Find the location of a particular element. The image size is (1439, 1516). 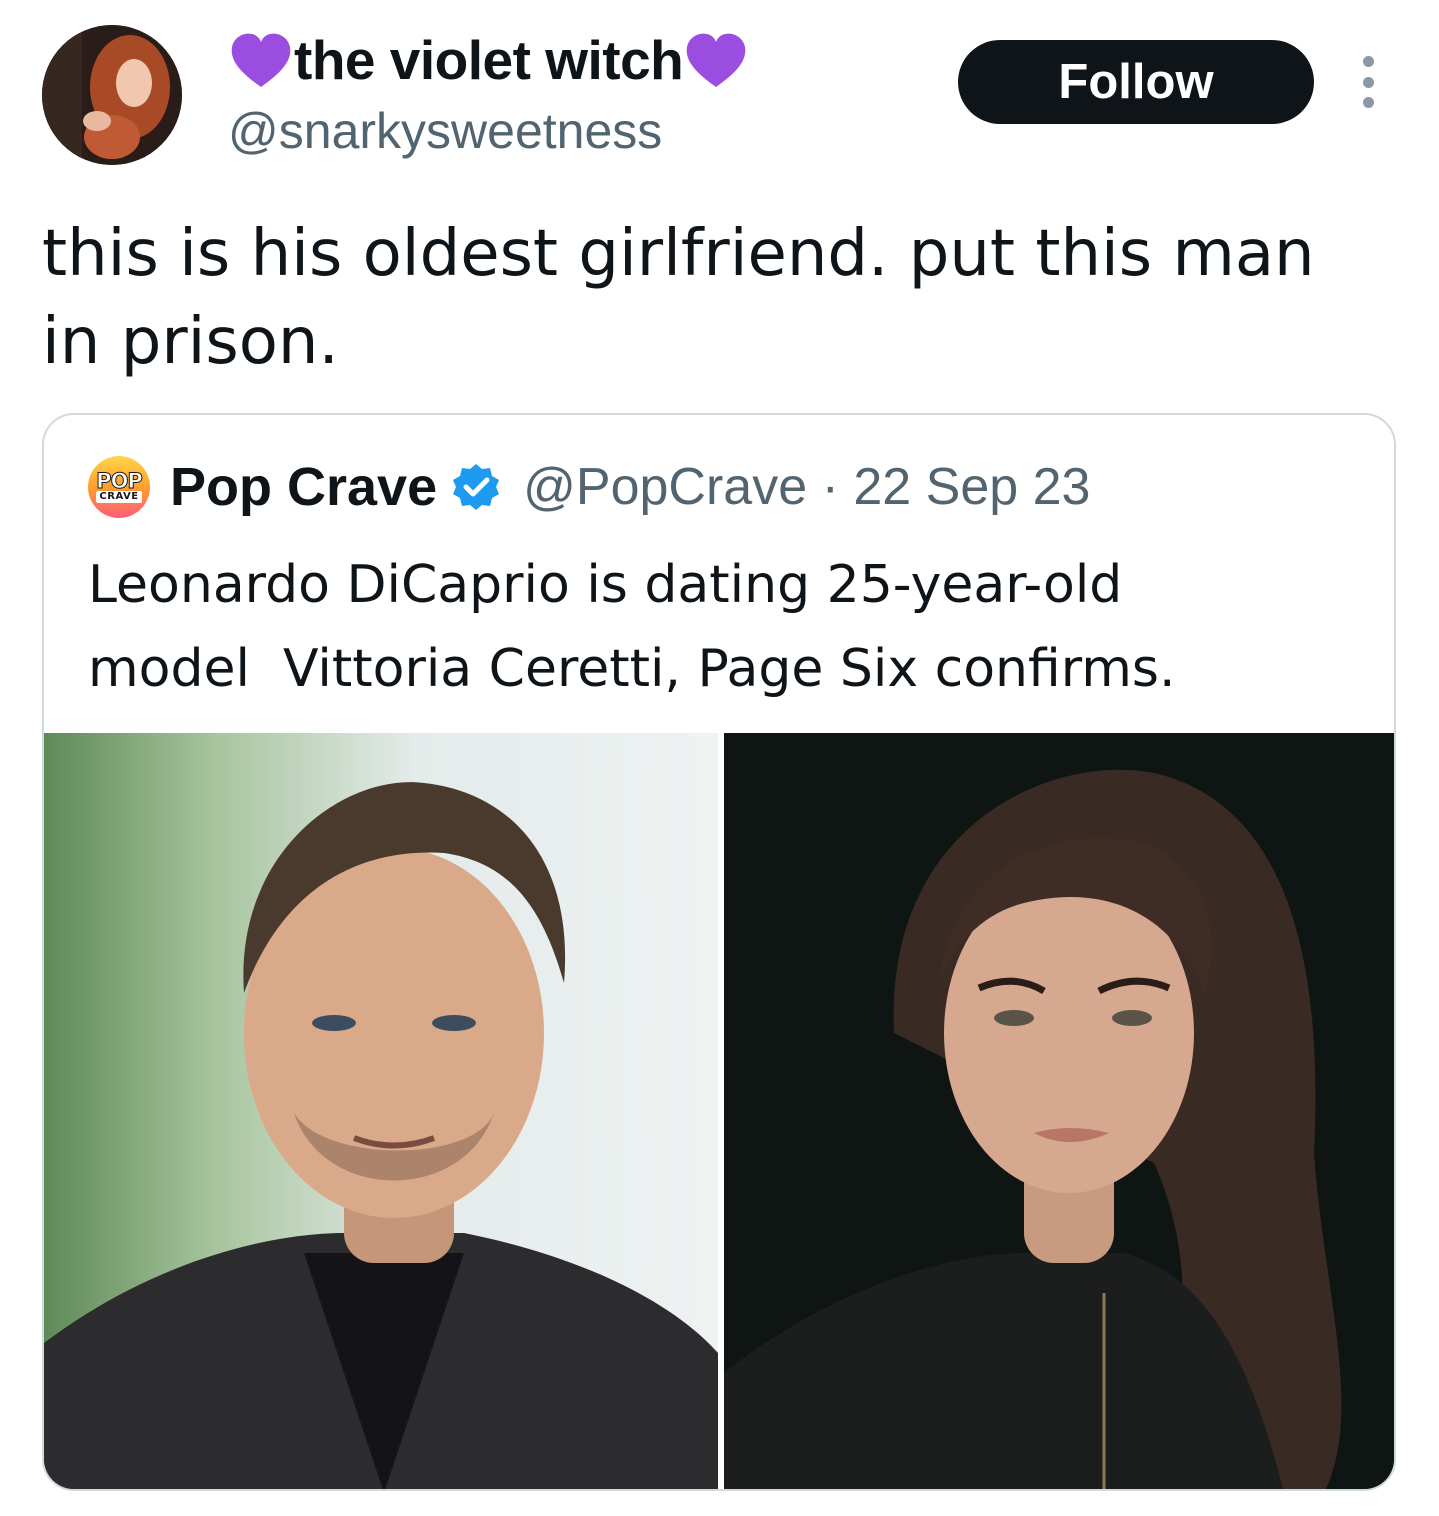

author-display-name: the violet witch is located at coordinates (488, 60).